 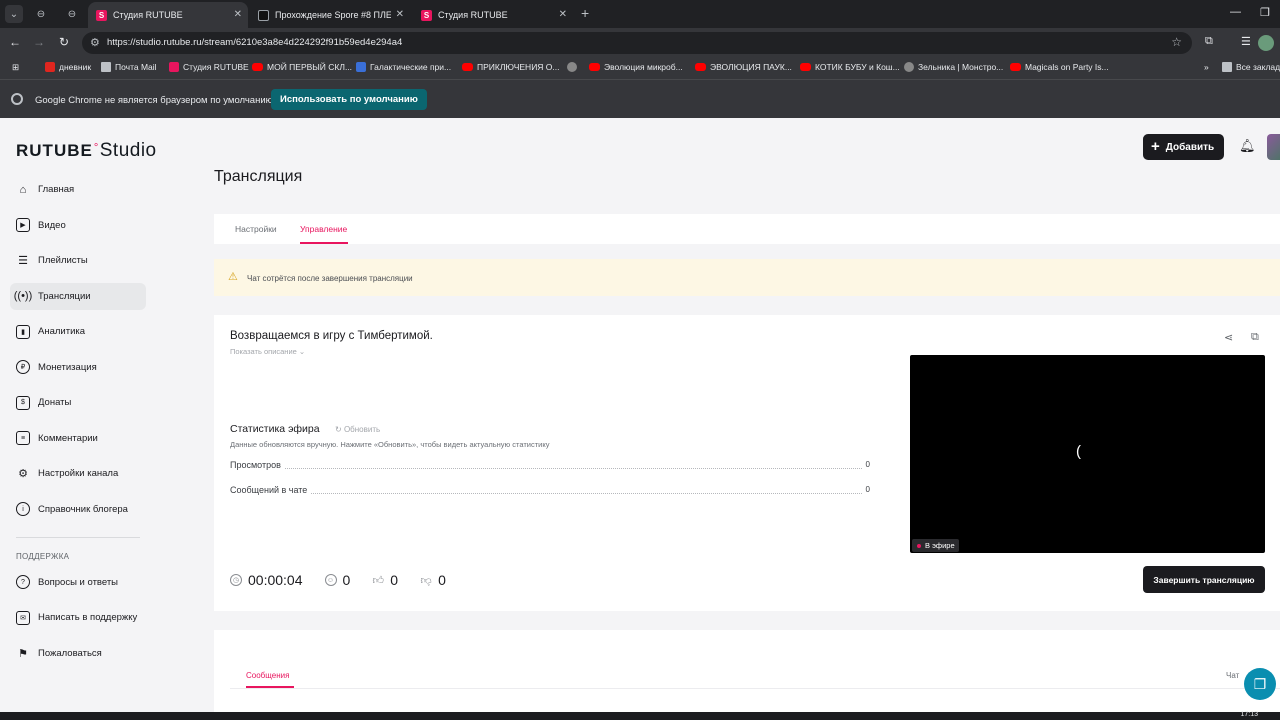 What do you see at coordinates (216, 67) in the screenshot?
I see `bookmark-label: Студия RUTUBE` at bounding box center [216, 67].